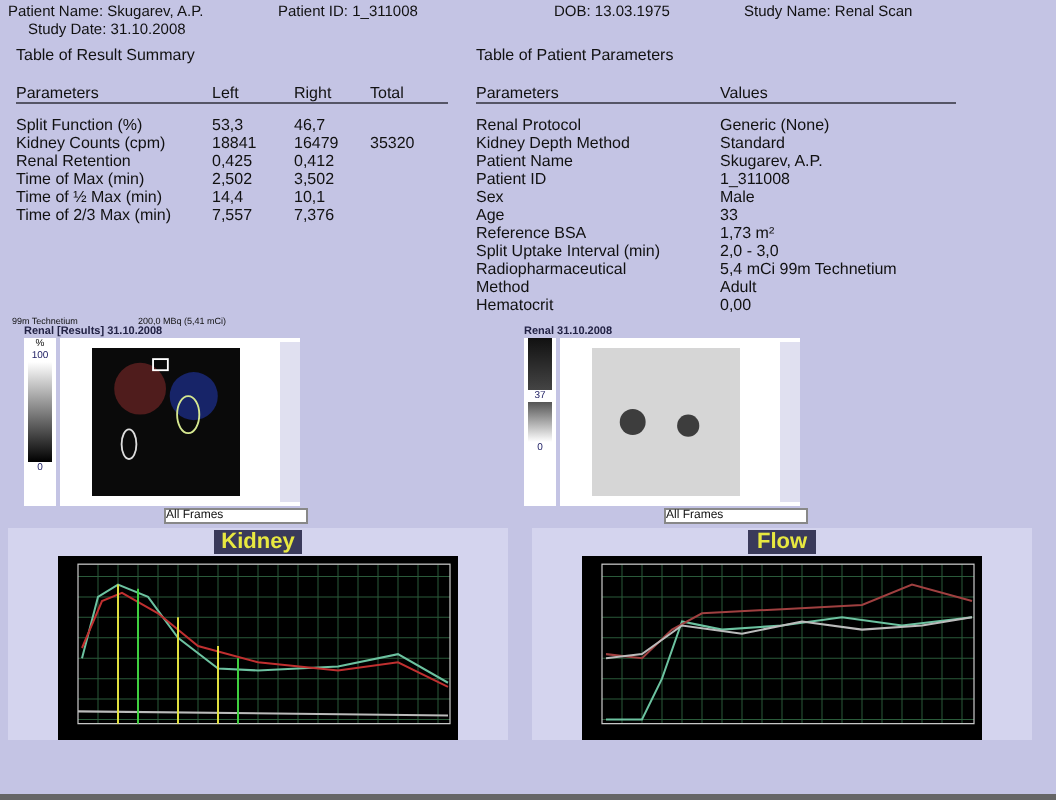  What do you see at coordinates (504, 287) in the screenshot?
I see `table-cell-text: Method` at bounding box center [504, 287].